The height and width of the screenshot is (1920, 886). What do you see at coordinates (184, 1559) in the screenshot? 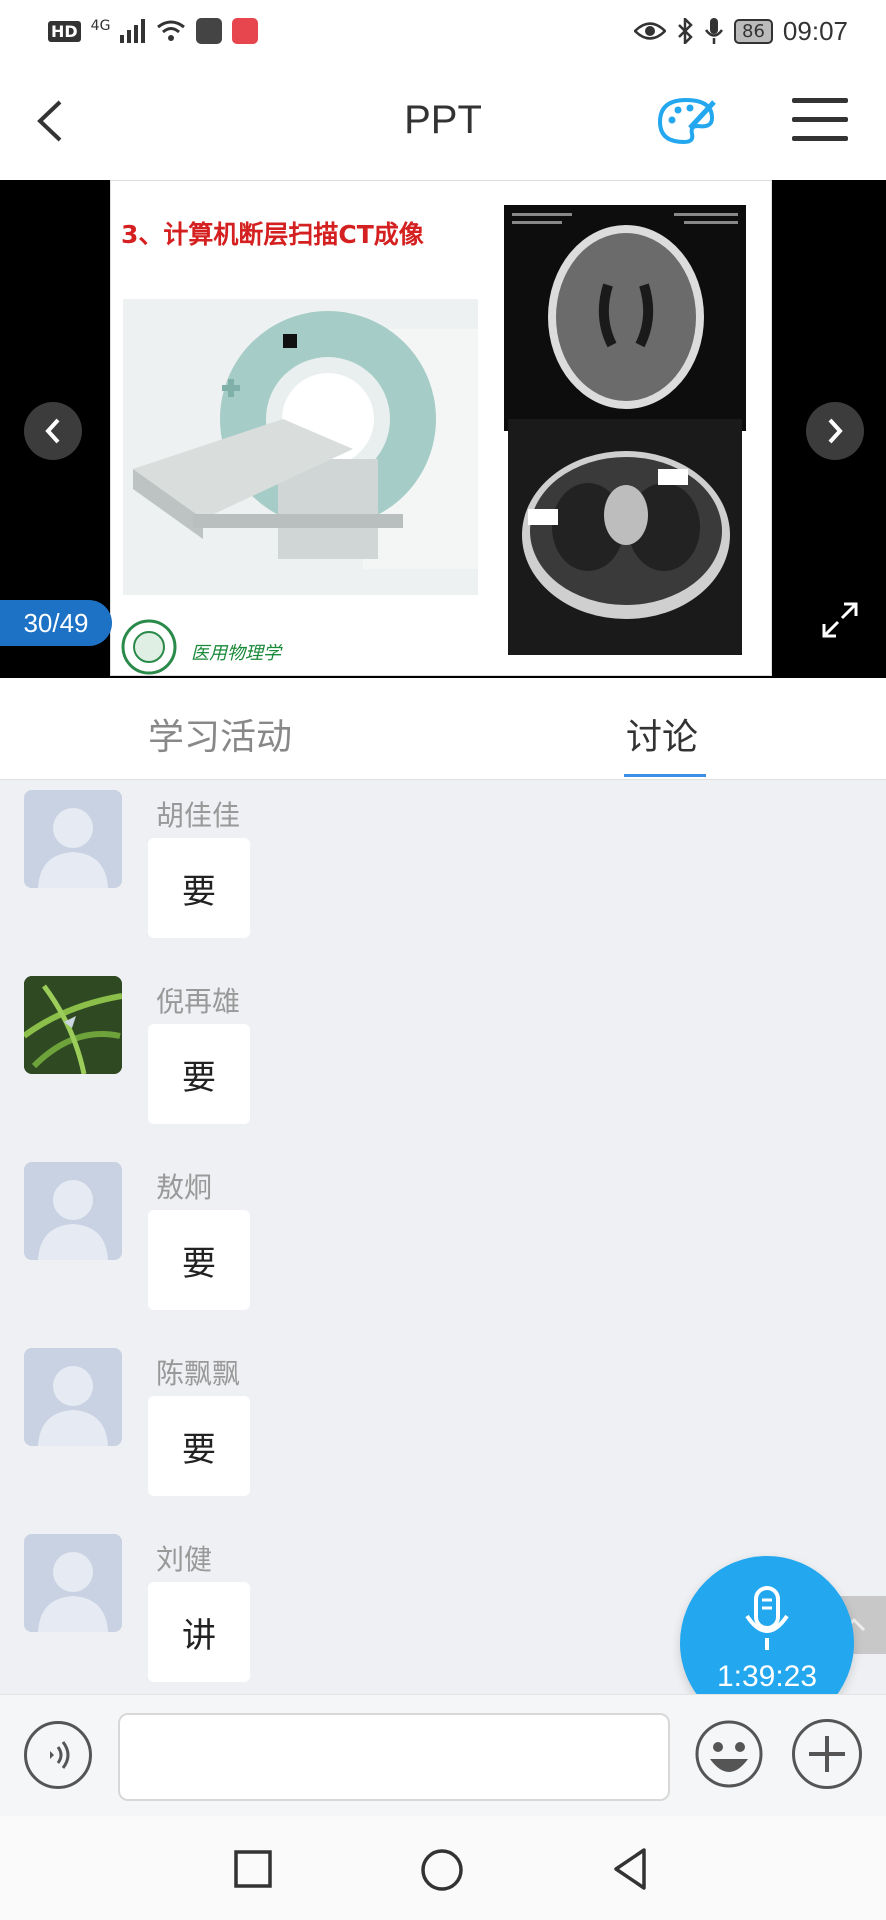
I see `sender-name: 刘健` at bounding box center [184, 1559].